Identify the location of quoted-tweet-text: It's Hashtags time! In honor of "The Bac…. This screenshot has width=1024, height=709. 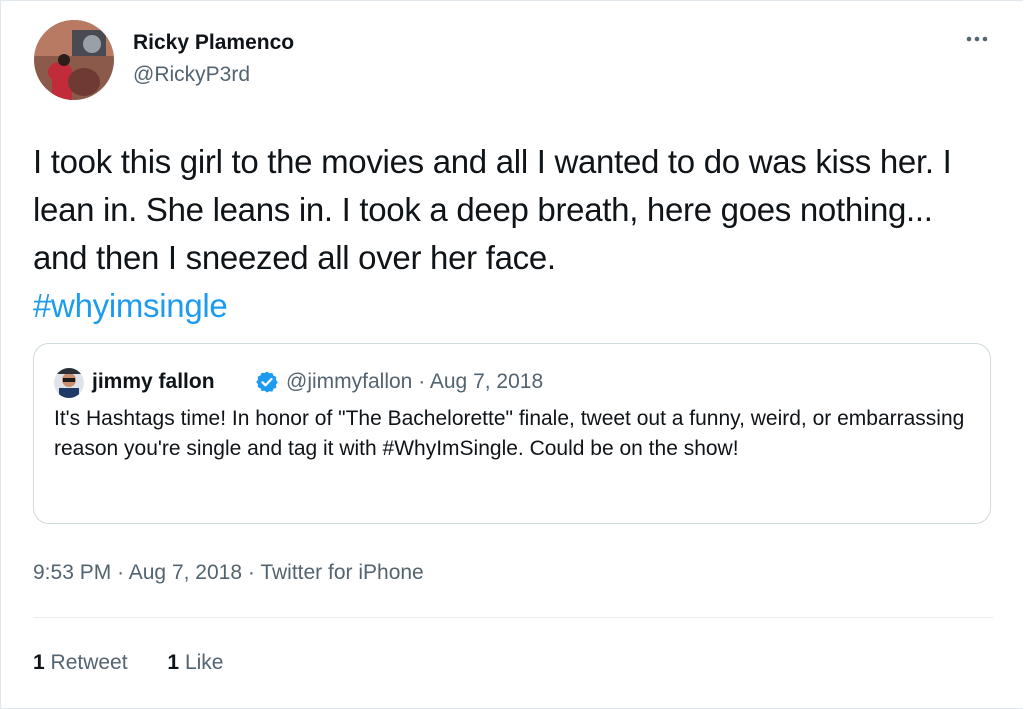
(509, 433).